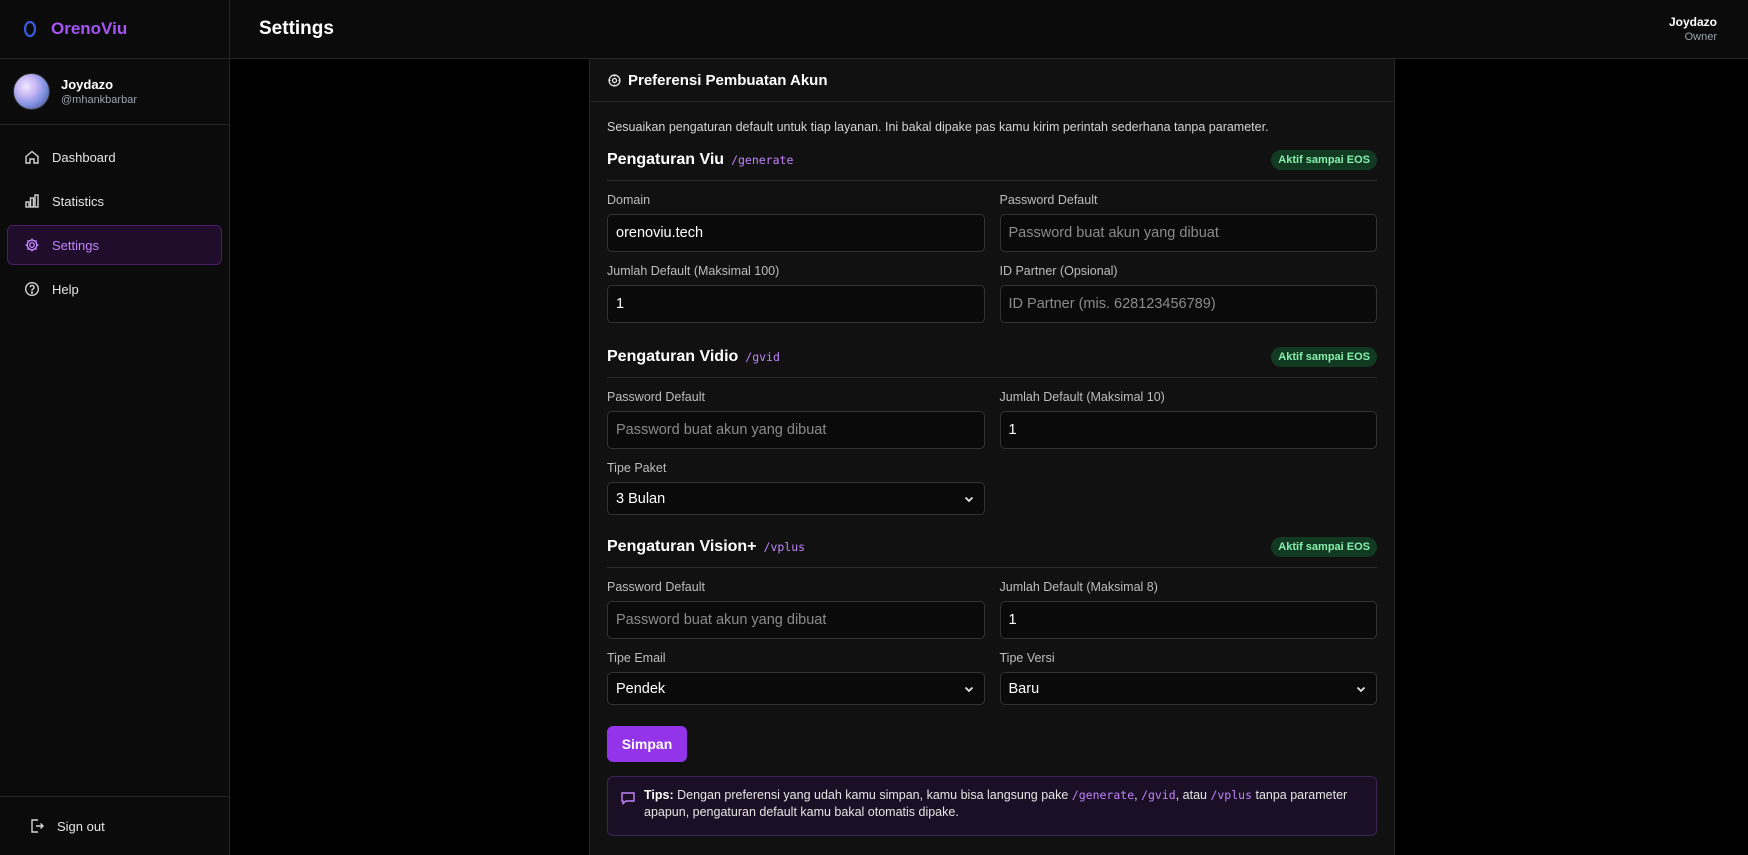 This screenshot has width=1748, height=855. Describe the element at coordinates (84, 157) in the screenshot. I see `sidebar-item-label: Dashboard` at that location.